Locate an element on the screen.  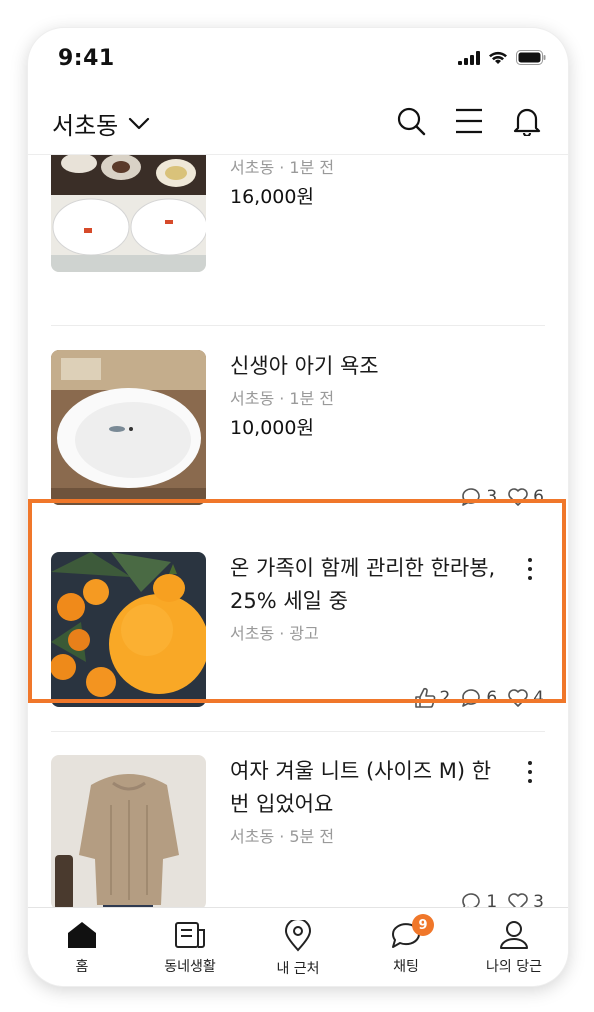
tab-label: 채팅 is located at coordinates (406, 967).